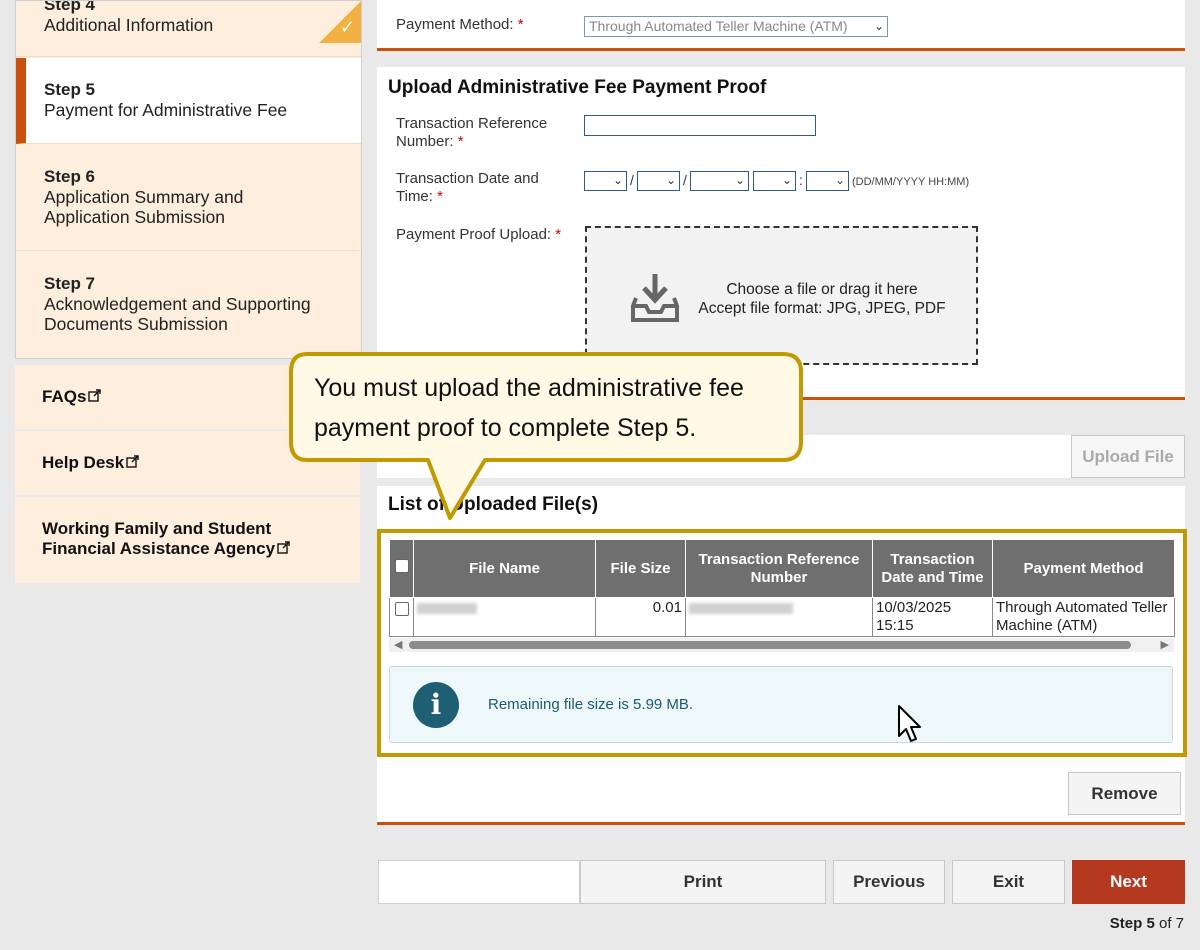  I want to click on month-select: ⌄, so click(658, 181).